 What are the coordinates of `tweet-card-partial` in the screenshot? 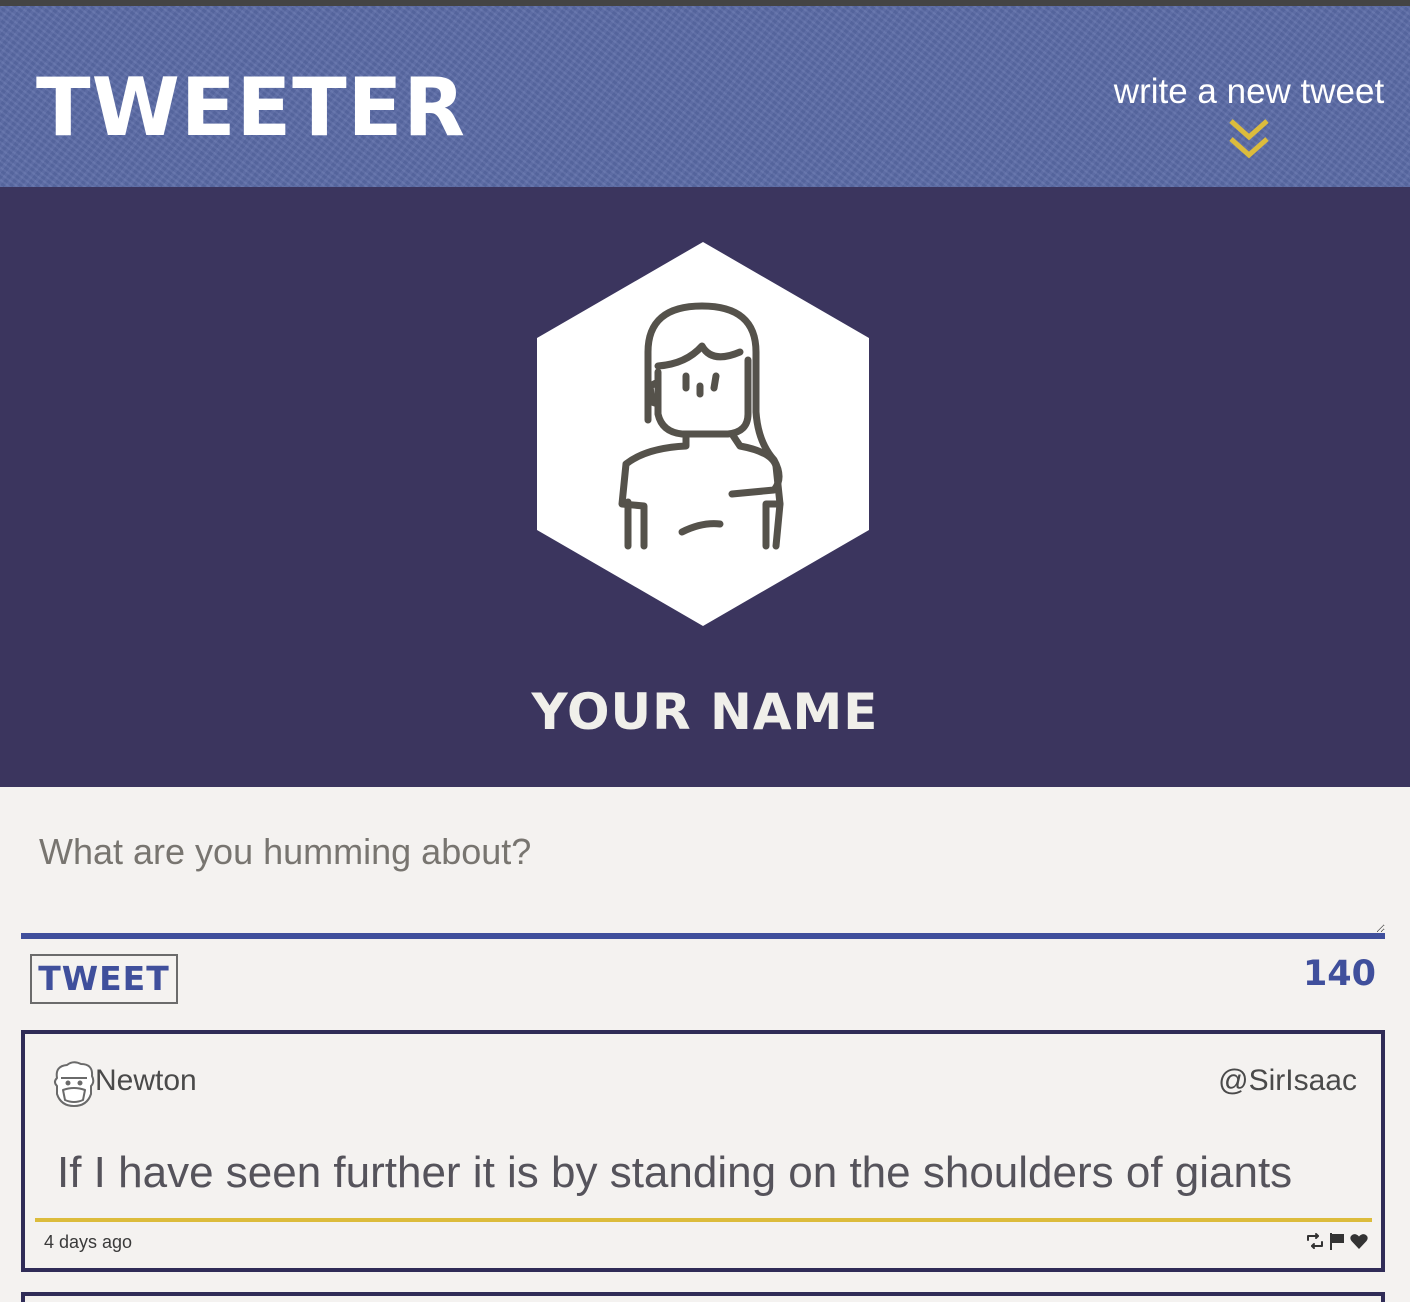 It's located at (703, 1297).